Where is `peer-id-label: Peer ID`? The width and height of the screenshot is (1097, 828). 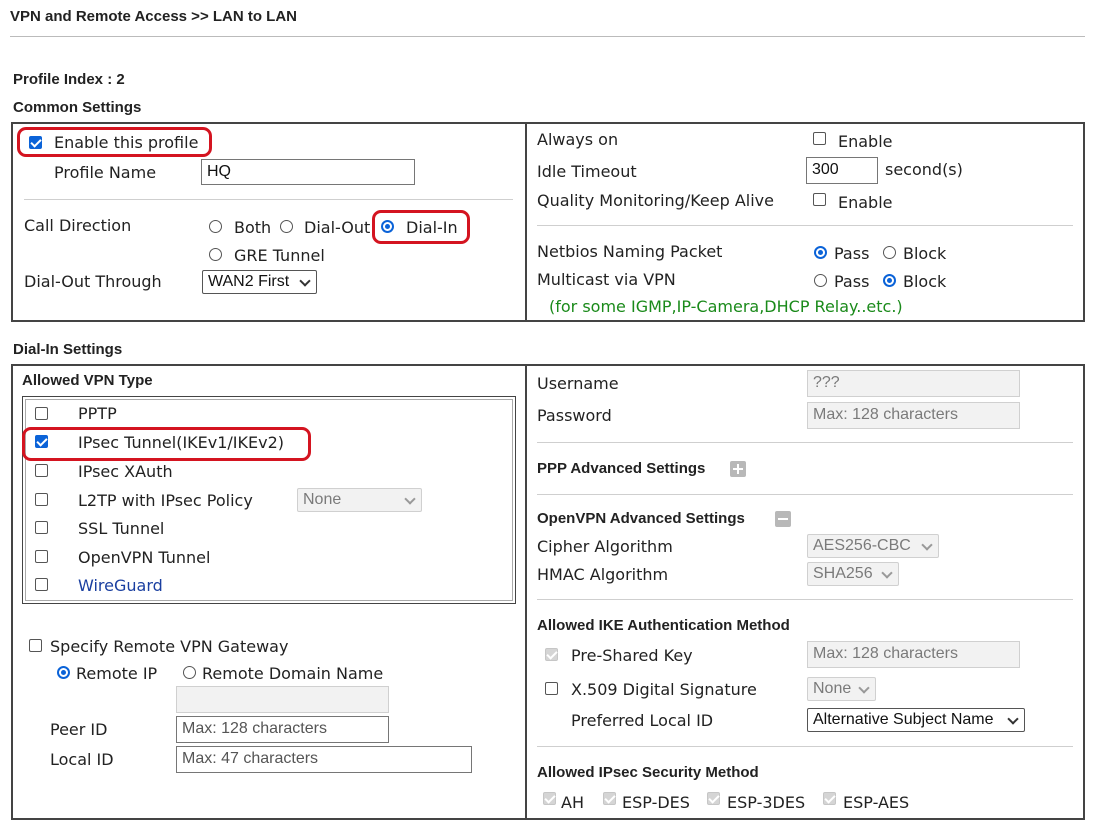
peer-id-label: Peer ID is located at coordinates (79, 729).